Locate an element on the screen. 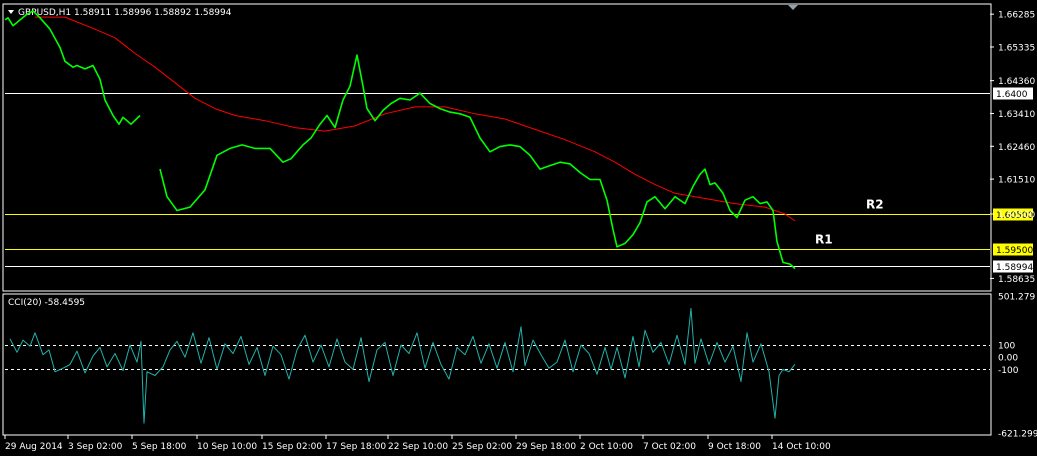 The image size is (1037, 456). time-label-9: 2 Oct 10:00 is located at coordinates (606, 447).